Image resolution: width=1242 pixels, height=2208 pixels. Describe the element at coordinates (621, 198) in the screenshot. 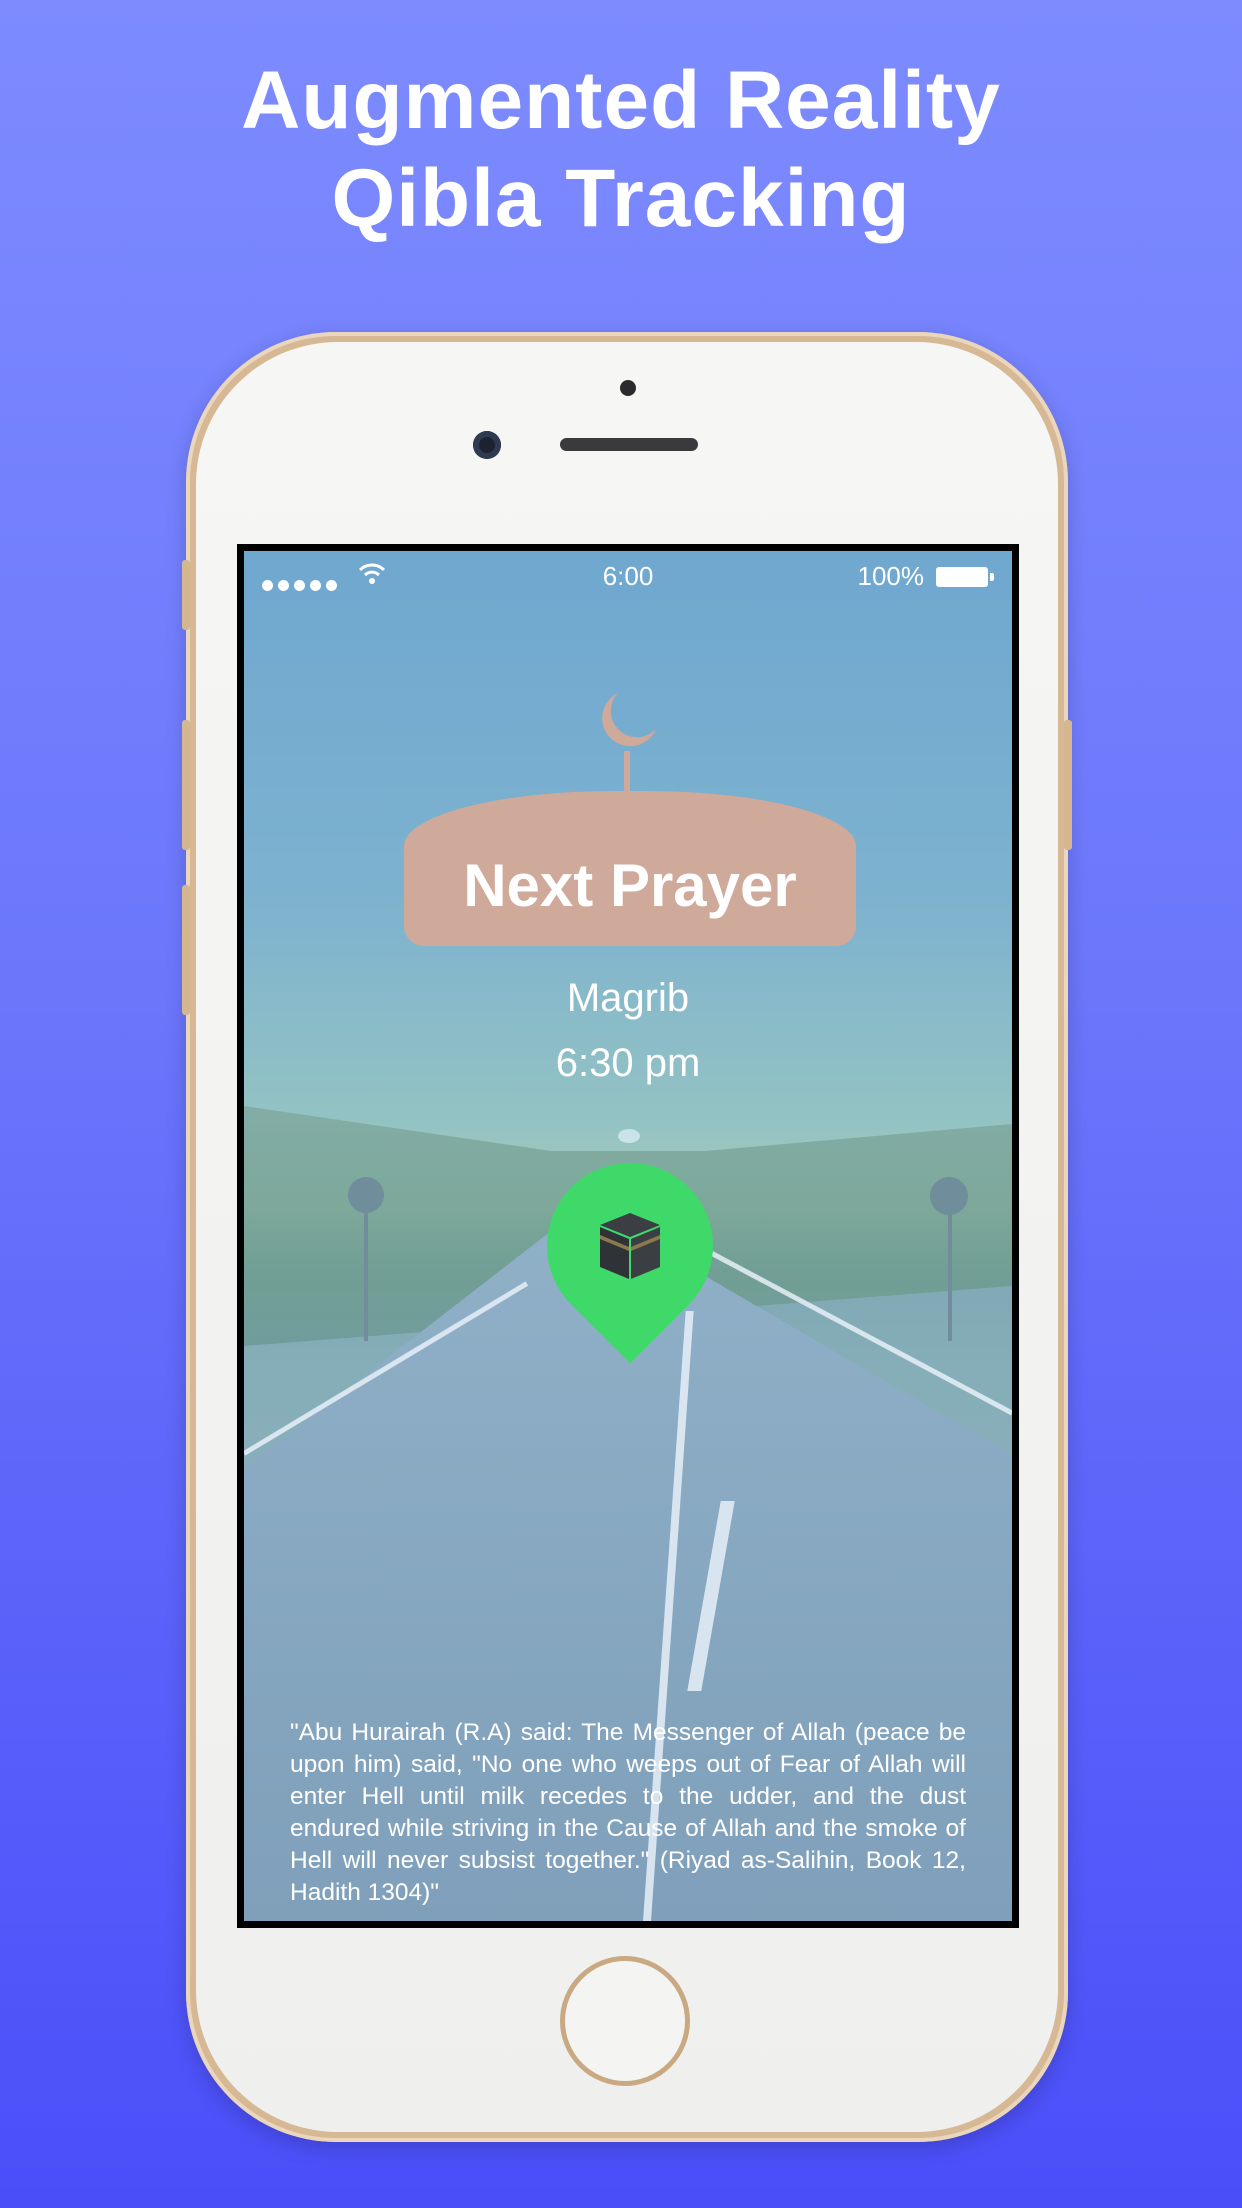

I see `headline-line-2: Qibla Tracking` at that location.